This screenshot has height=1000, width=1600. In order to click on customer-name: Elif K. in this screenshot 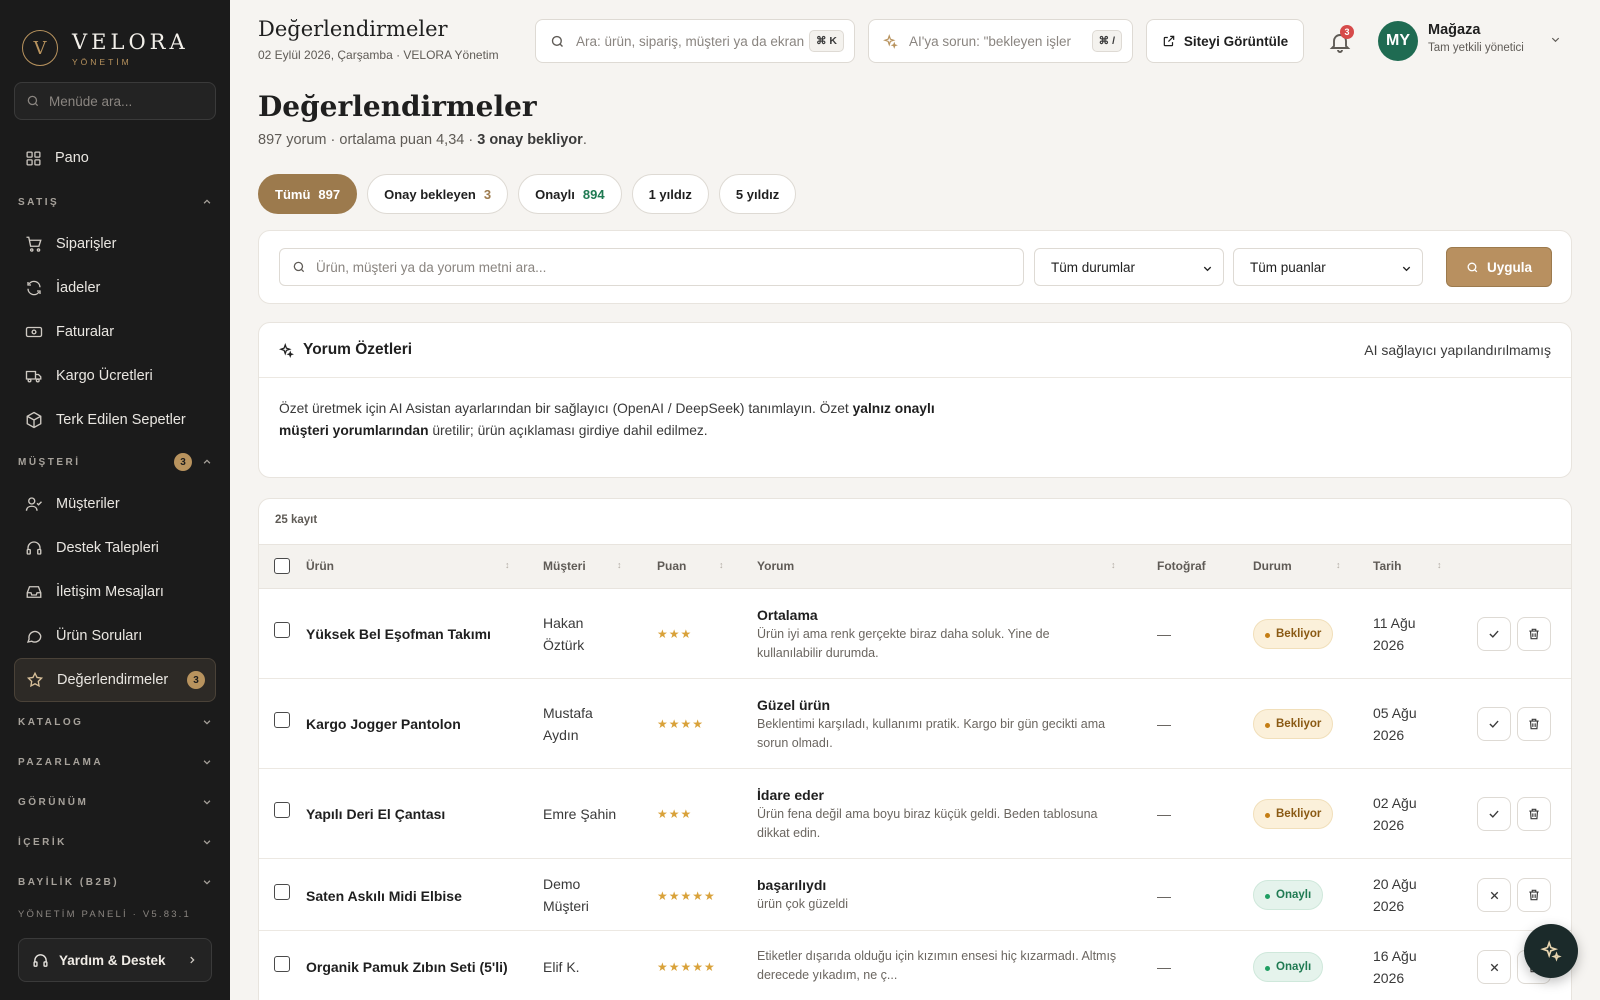, I will do `click(561, 967)`.